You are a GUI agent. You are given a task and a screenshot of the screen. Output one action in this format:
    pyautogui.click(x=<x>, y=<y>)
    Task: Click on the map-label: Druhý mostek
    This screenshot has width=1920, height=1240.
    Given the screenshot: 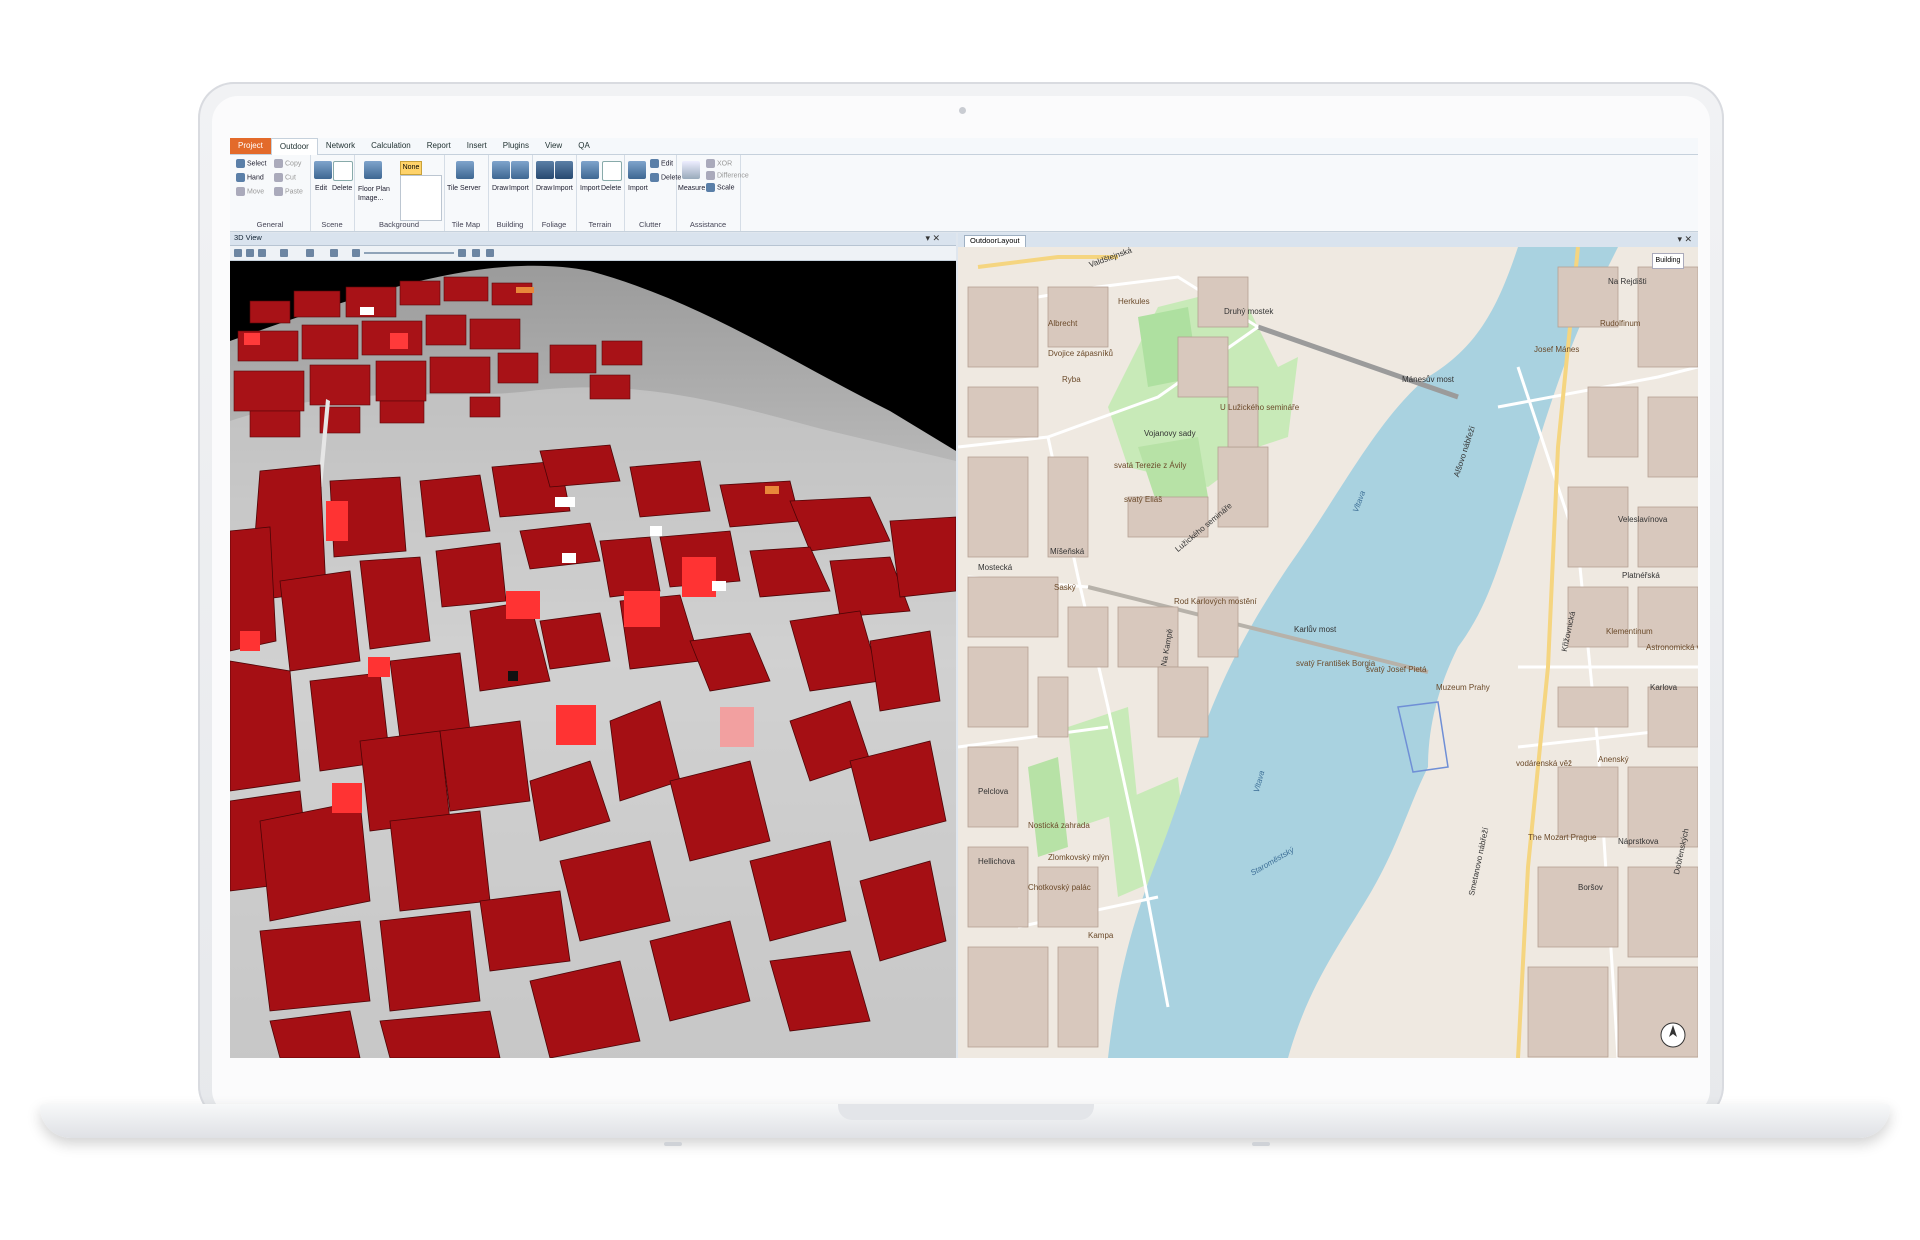 What is the action you would take?
    pyautogui.click(x=1249, y=311)
    